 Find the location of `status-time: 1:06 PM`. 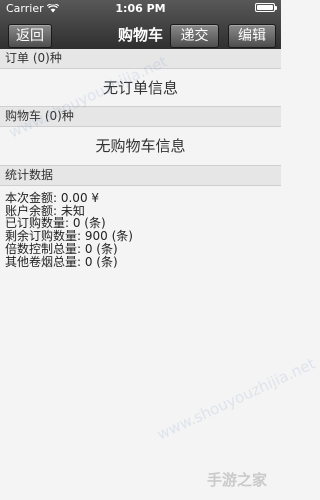

status-time: 1:06 PM is located at coordinates (140, 8).